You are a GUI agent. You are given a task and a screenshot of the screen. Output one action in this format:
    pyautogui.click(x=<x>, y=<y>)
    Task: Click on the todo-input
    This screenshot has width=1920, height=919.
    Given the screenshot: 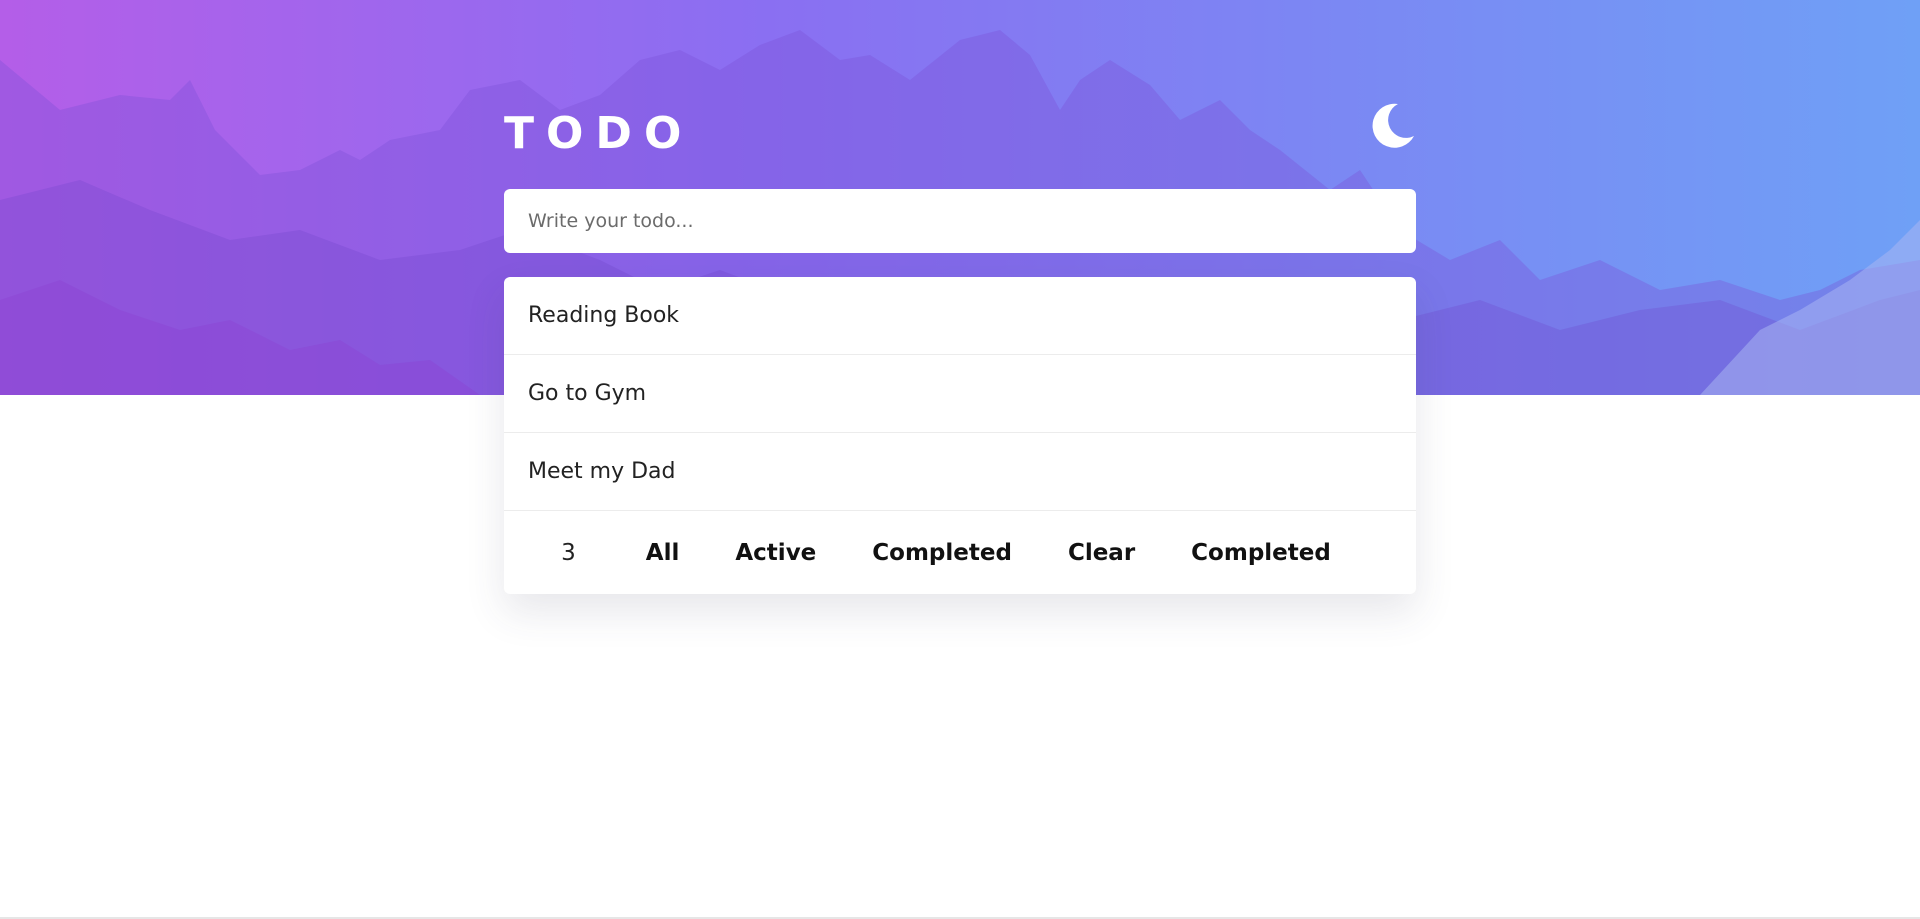 What is the action you would take?
    pyautogui.click(x=960, y=221)
    